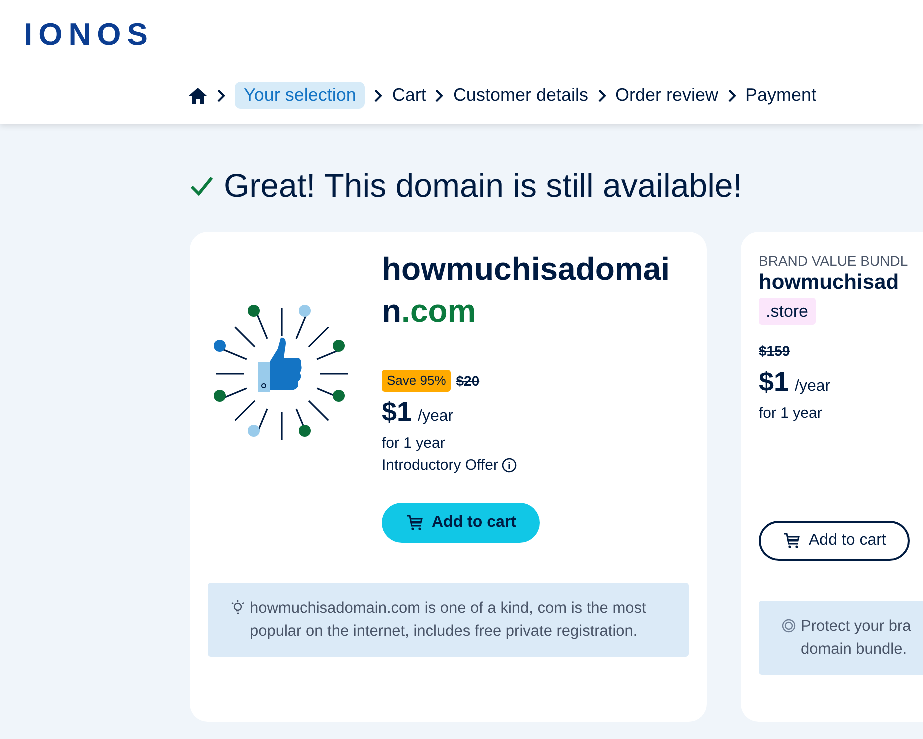  What do you see at coordinates (787, 311) in the screenshot?
I see `tld-tag: .store` at bounding box center [787, 311].